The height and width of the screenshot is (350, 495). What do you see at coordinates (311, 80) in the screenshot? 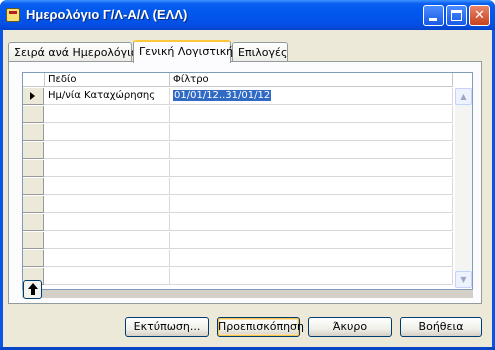
I see `column-header-filter: Φίλτρο` at bounding box center [311, 80].